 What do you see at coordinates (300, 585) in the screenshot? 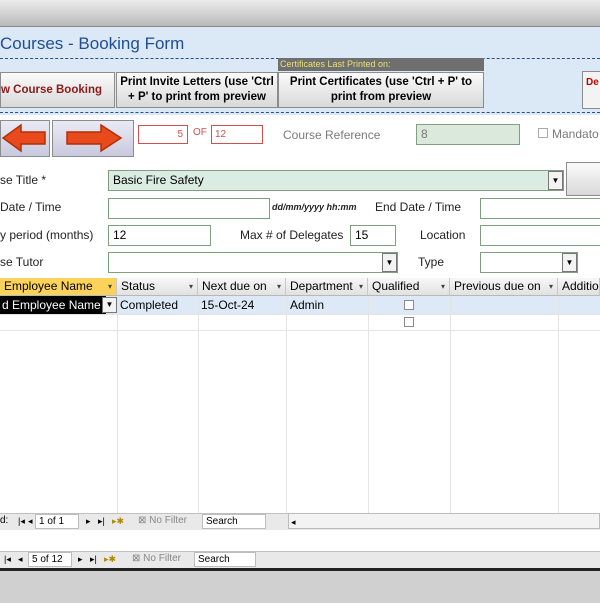
I see `window-bottom-frame` at bounding box center [300, 585].